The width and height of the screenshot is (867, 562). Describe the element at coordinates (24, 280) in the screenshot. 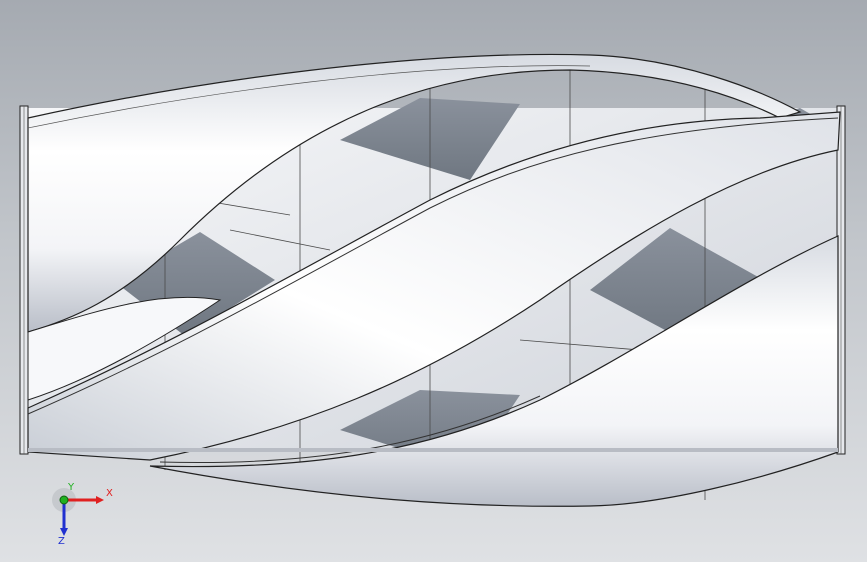

I see `end-flange-left` at that location.